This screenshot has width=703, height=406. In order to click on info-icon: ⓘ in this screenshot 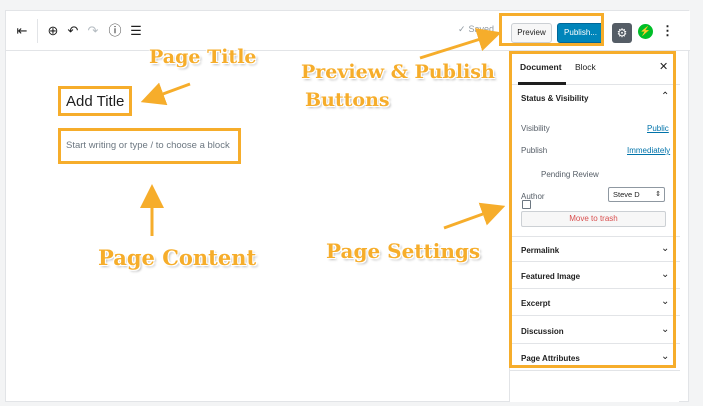, I will do `click(115, 31)`.